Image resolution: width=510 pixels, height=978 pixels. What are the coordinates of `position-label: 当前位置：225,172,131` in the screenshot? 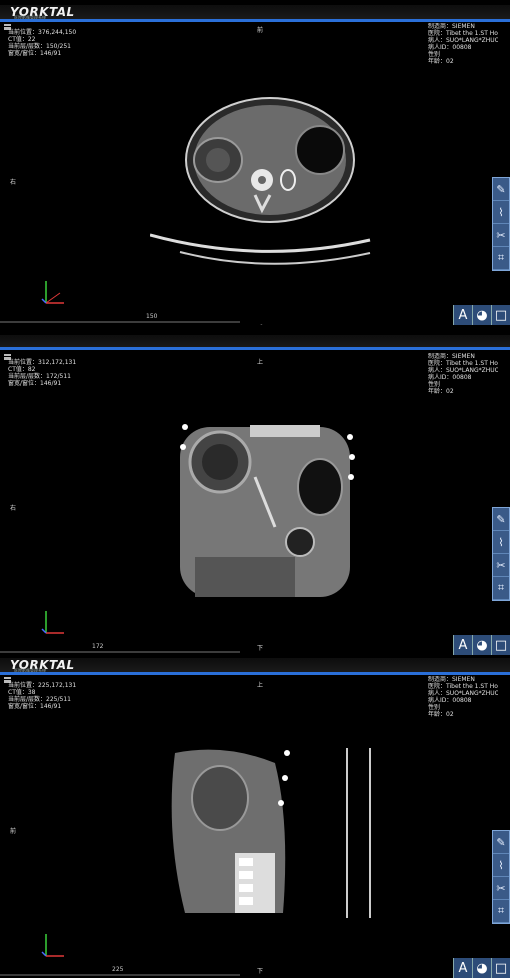 It's located at (42, 685).